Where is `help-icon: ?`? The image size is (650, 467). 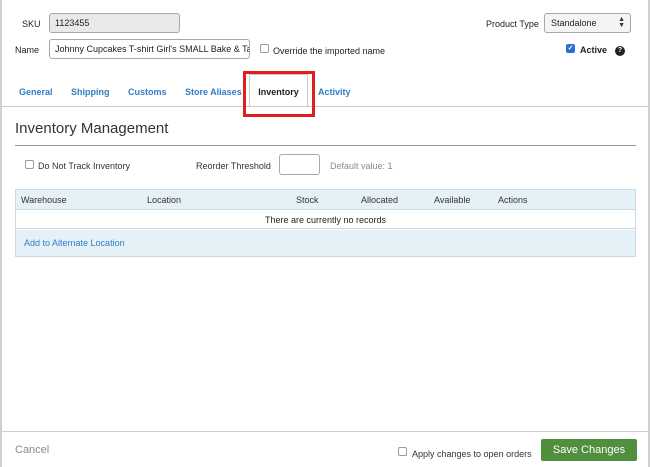 help-icon: ? is located at coordinates (620, 51).